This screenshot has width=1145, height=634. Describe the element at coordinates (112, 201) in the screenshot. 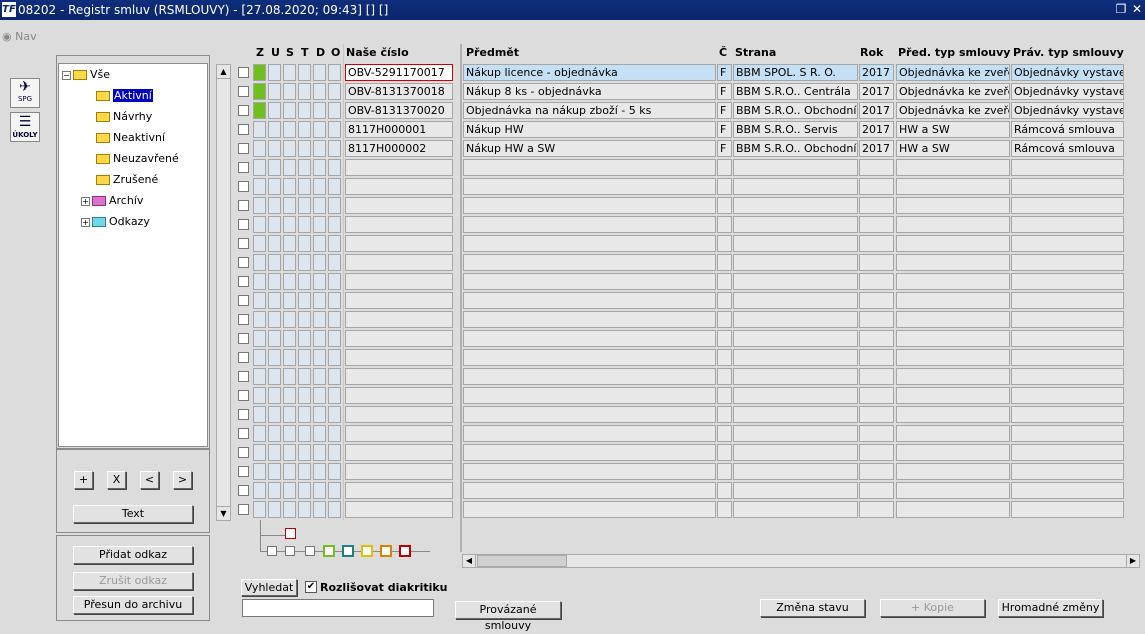

I see `tree-item-archiv: + Archív` at that location.